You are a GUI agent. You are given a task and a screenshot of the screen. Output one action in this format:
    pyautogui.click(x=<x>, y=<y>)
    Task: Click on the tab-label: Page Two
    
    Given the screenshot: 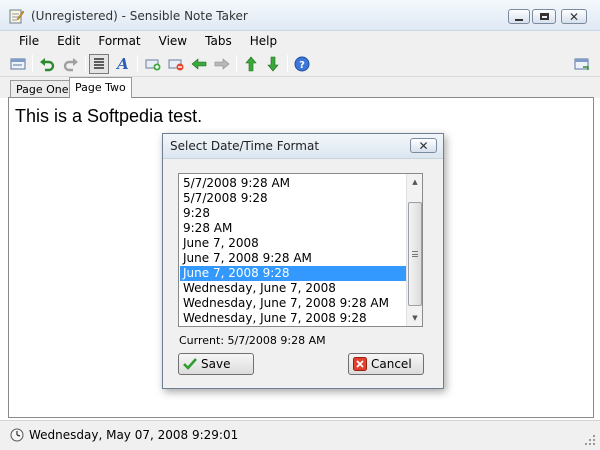 What is the action you would take?
    pyautogui.click(x=100, y=87)
    